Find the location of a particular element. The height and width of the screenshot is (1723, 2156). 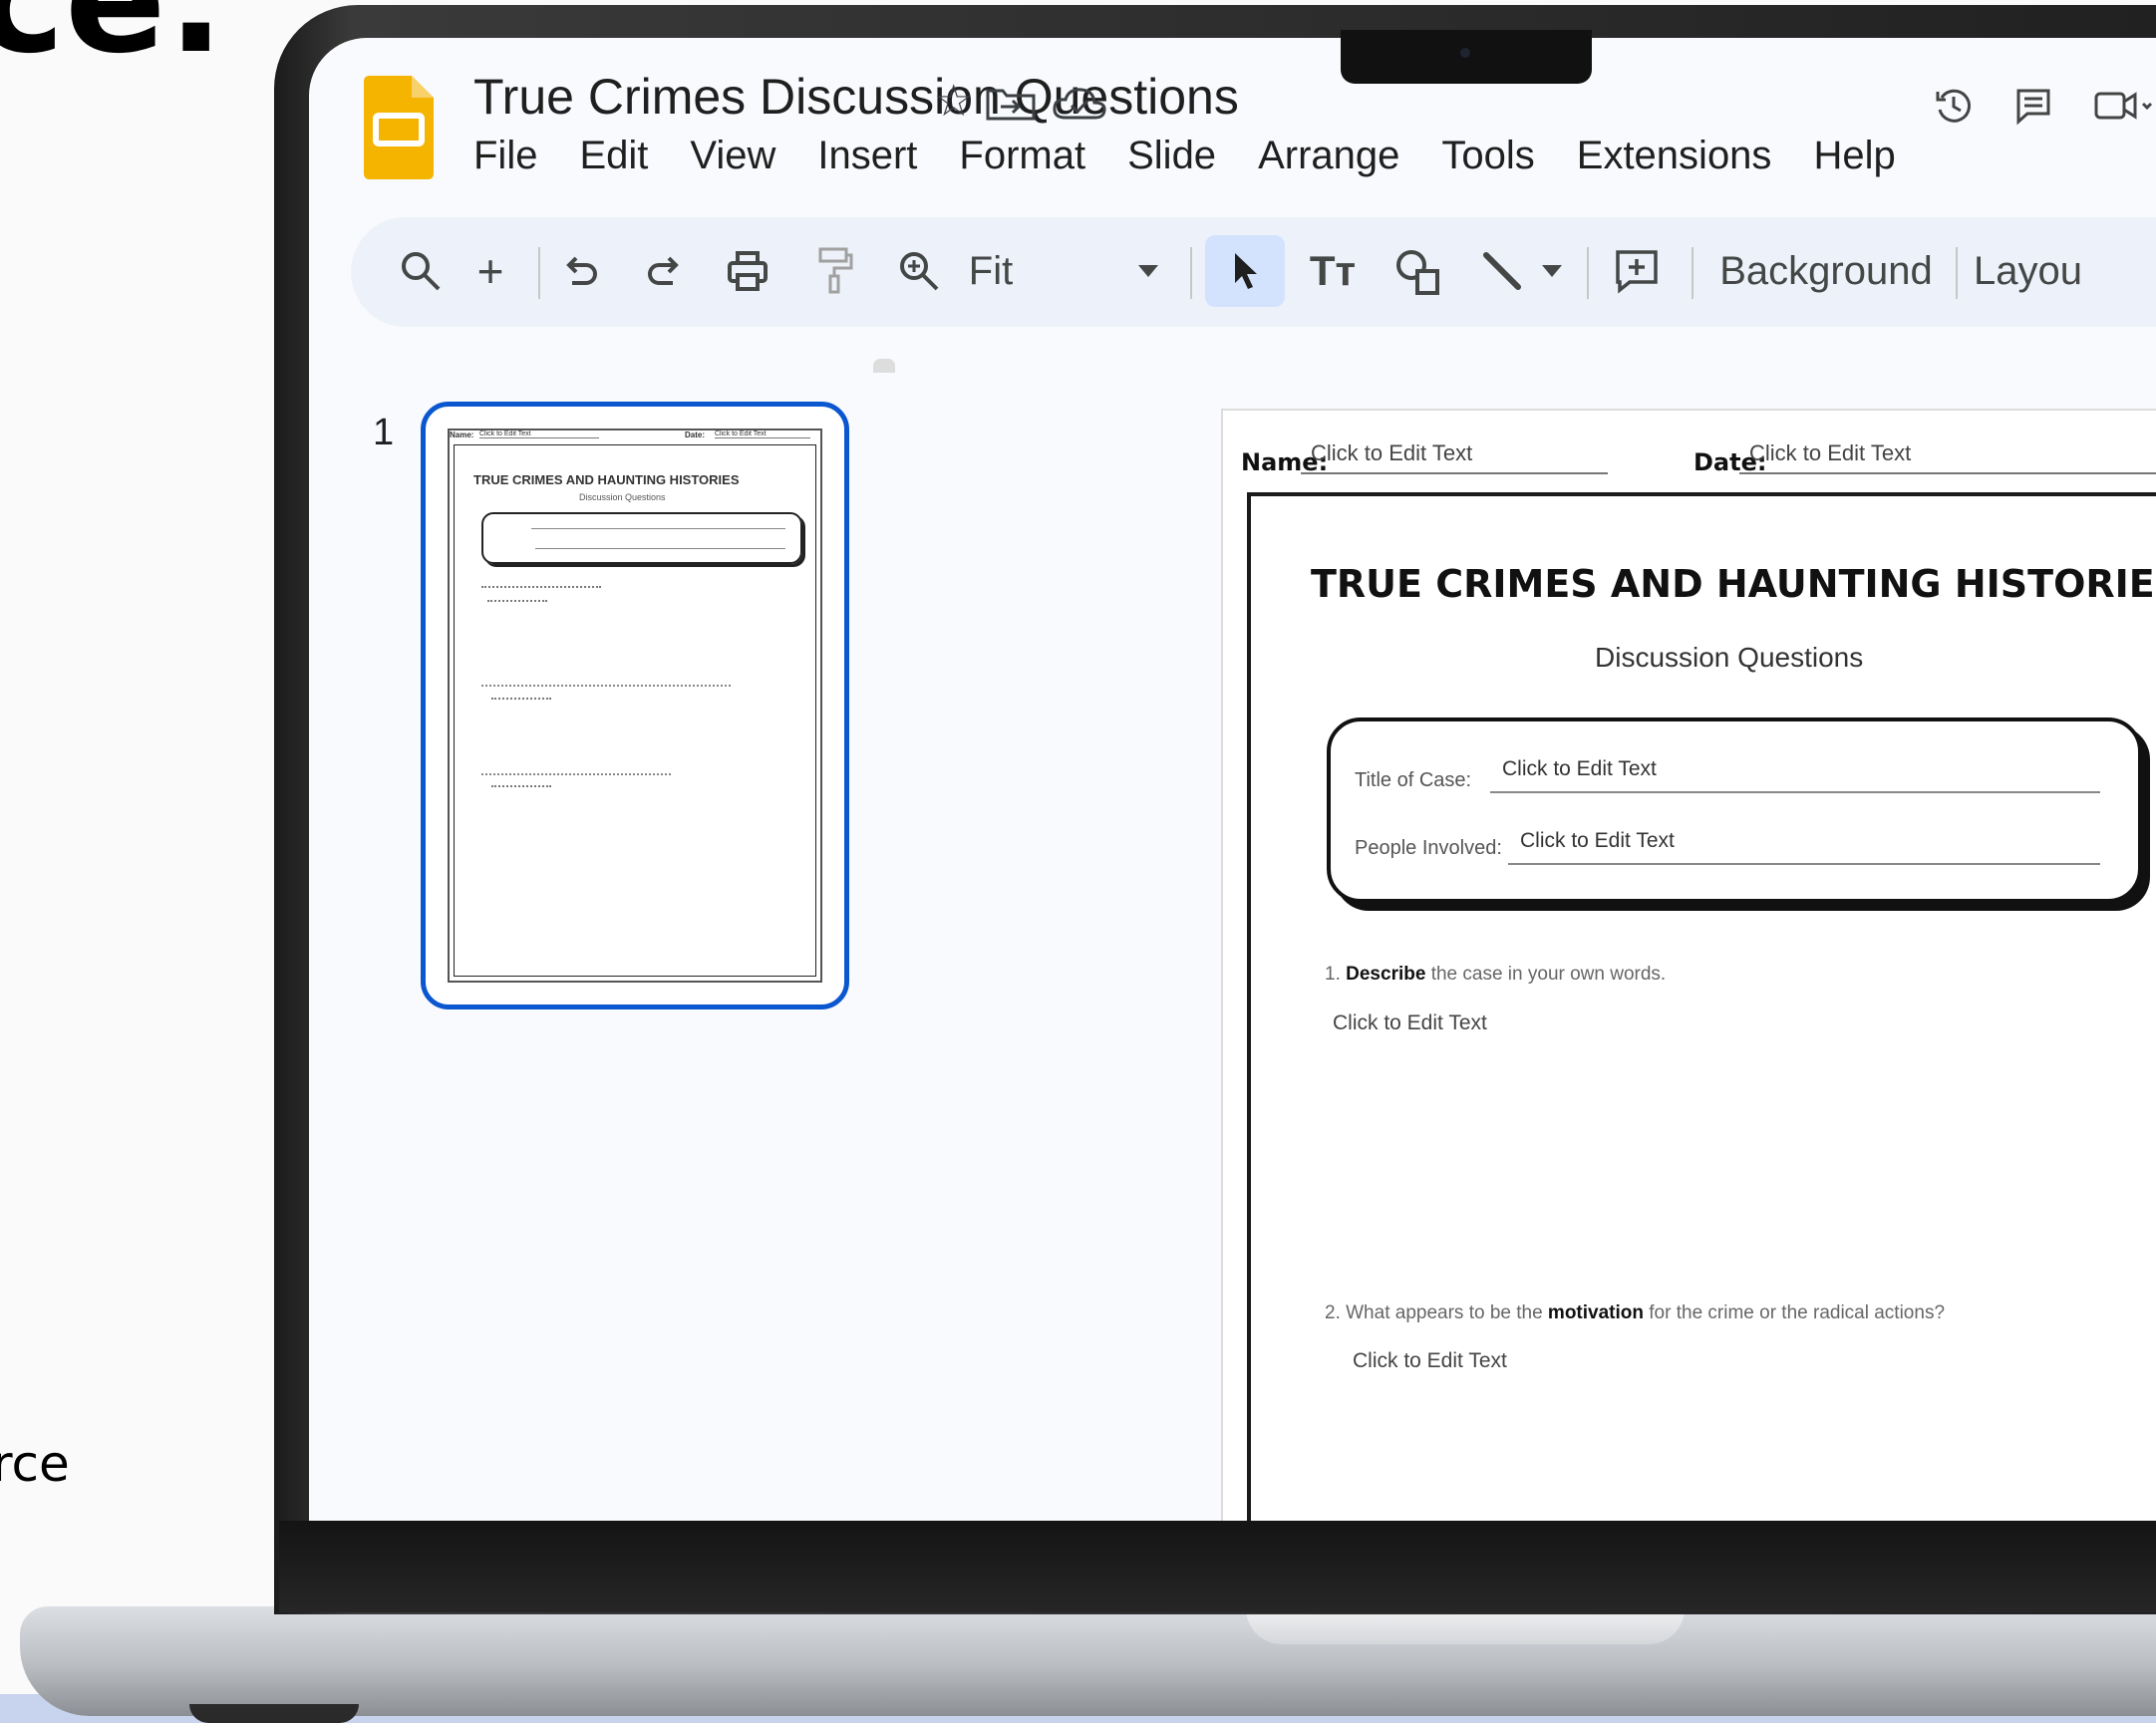

thumbnail-name-value: Click to Edit Text is located at coordinates (539, 434).